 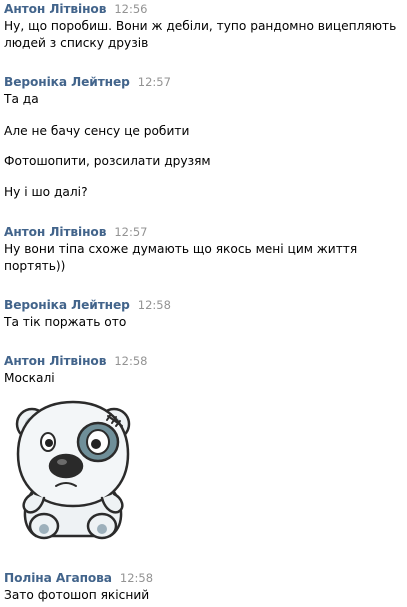 What do you see at coordinates (35, 266) in the screenshot?
I see `message-text: портять))` at bounding box center [35, 266].